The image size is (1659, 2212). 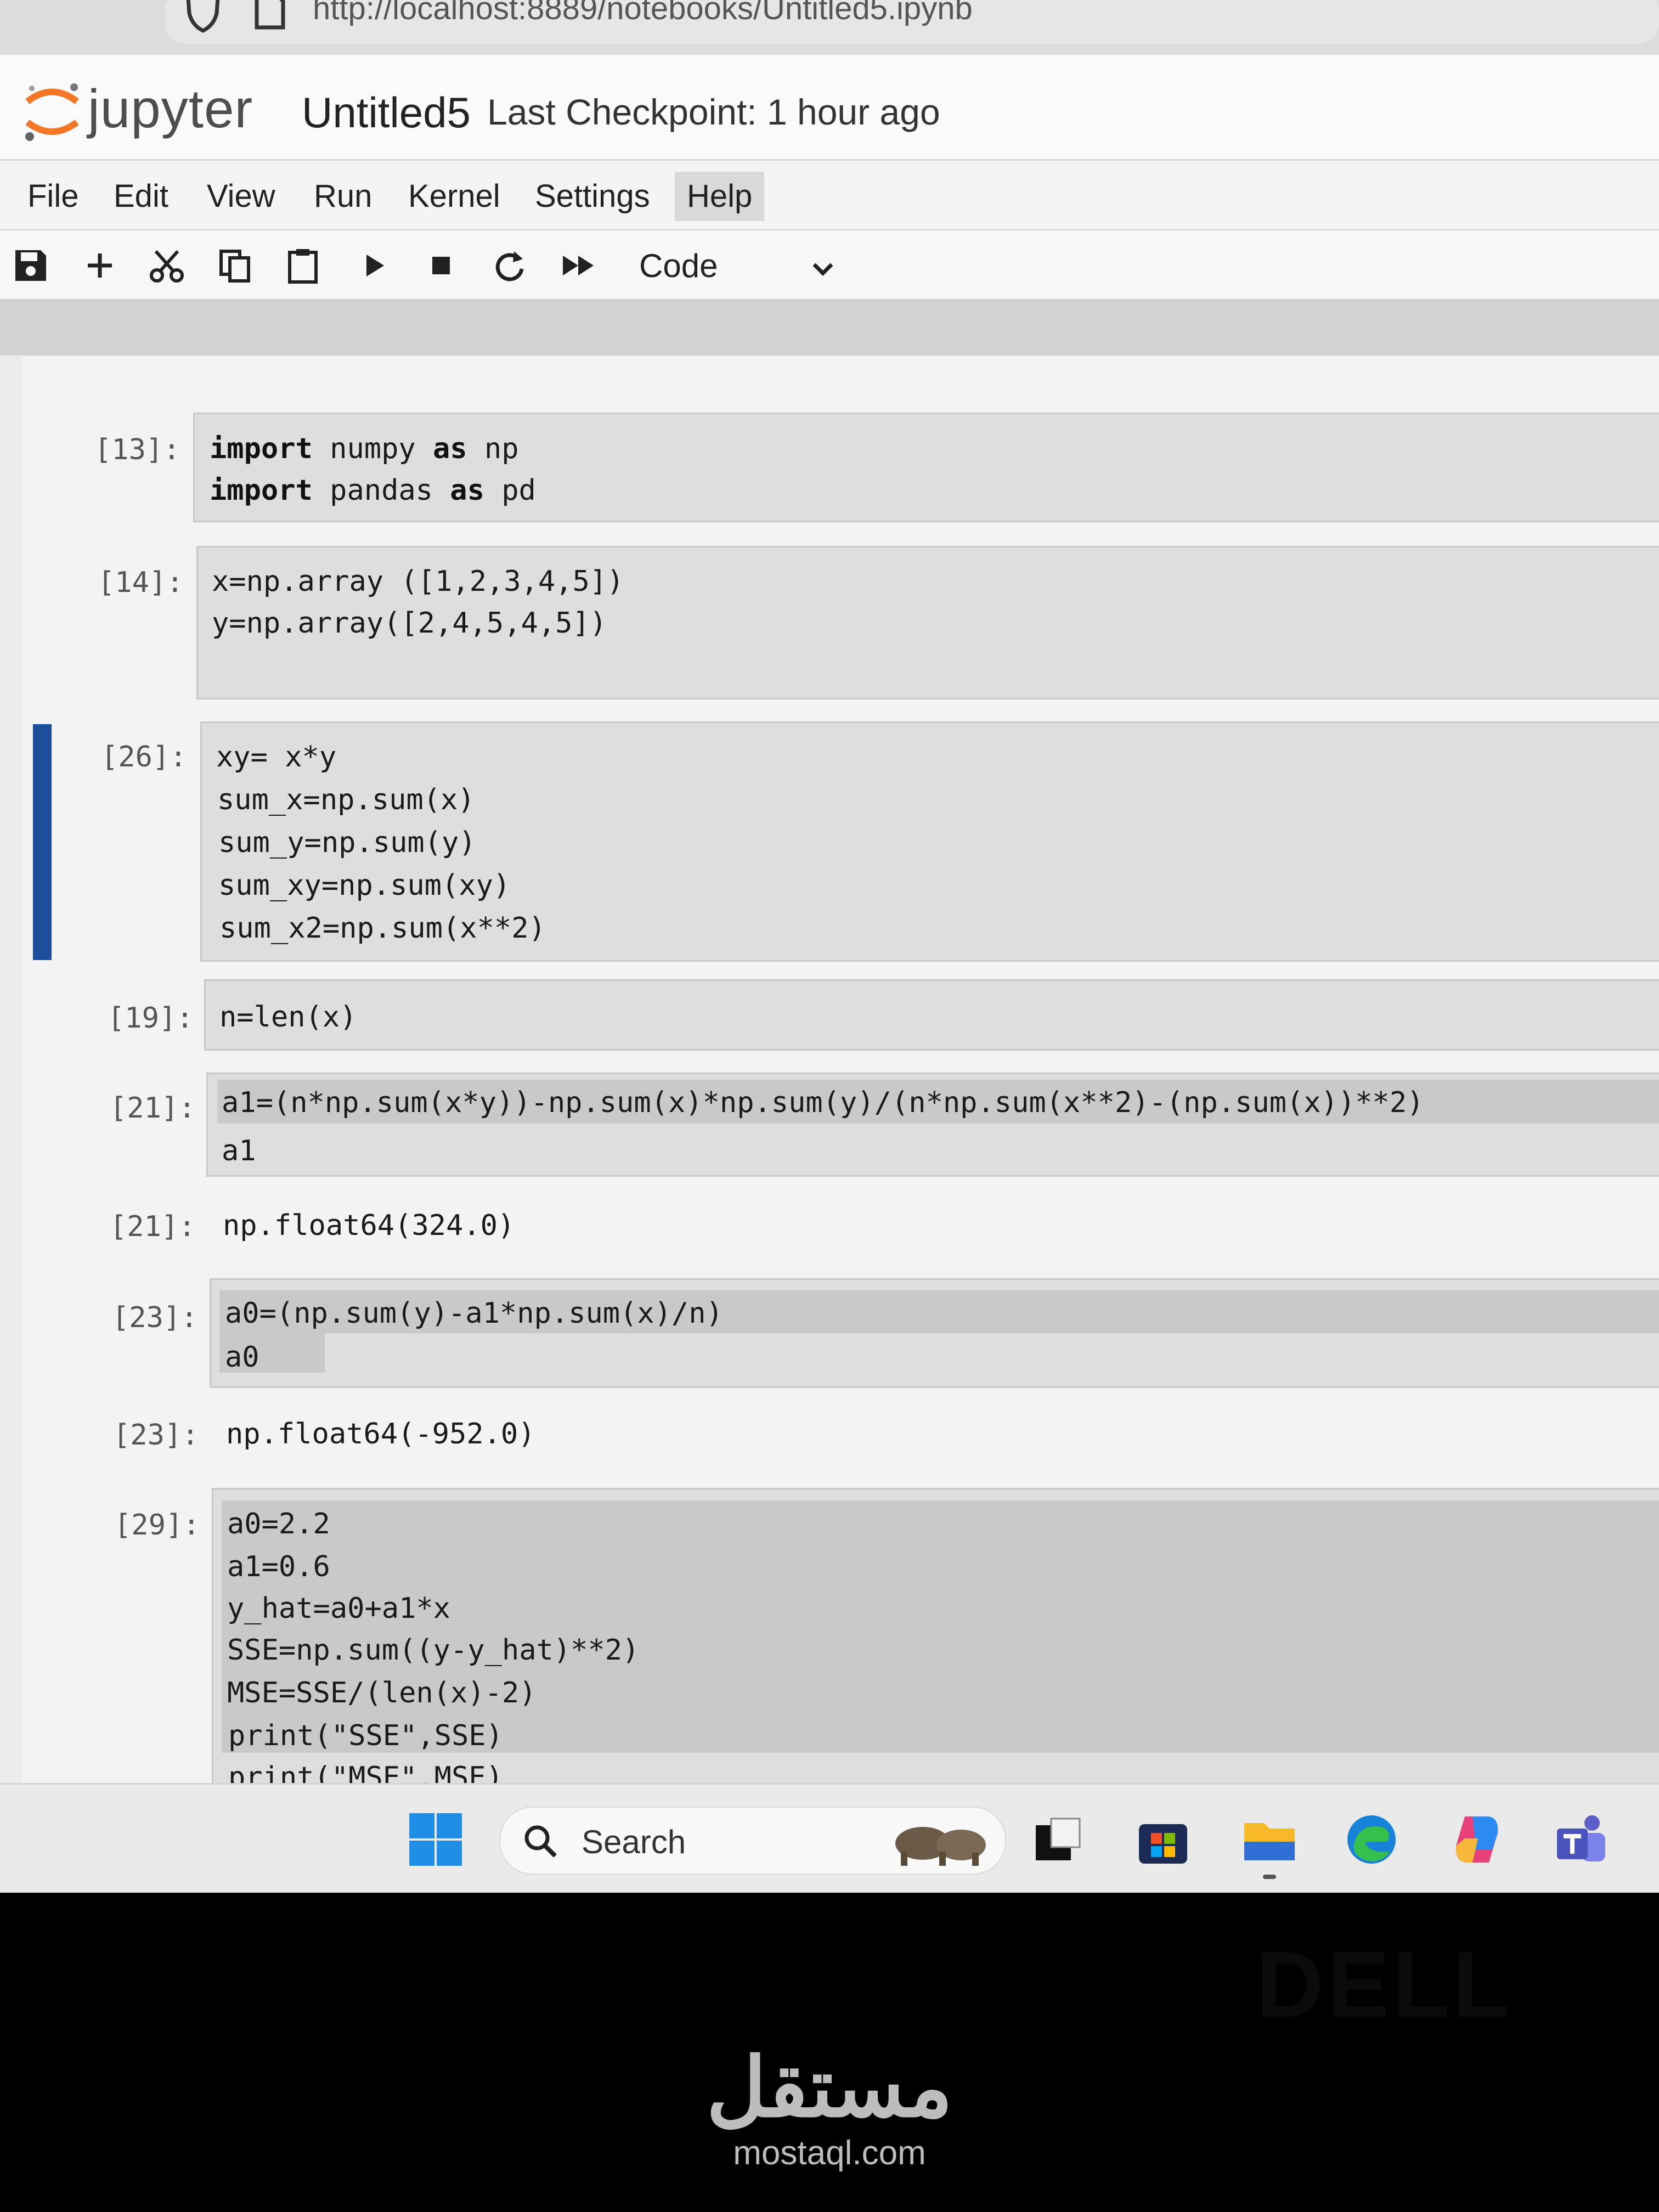 I want to click on cut-icon, so click(x=167, y=265).